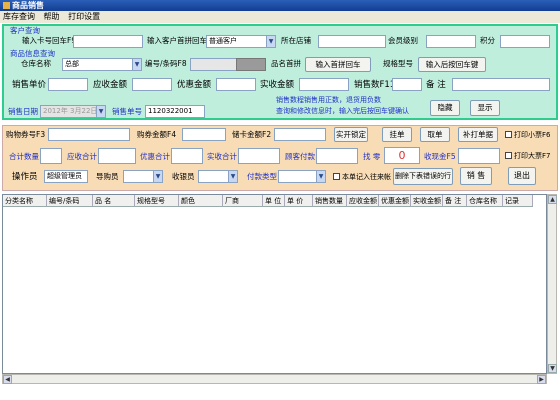 The width and height of the screenshot is (560, 400). I want to click on salesman-select: ▼, so click(143, 176).